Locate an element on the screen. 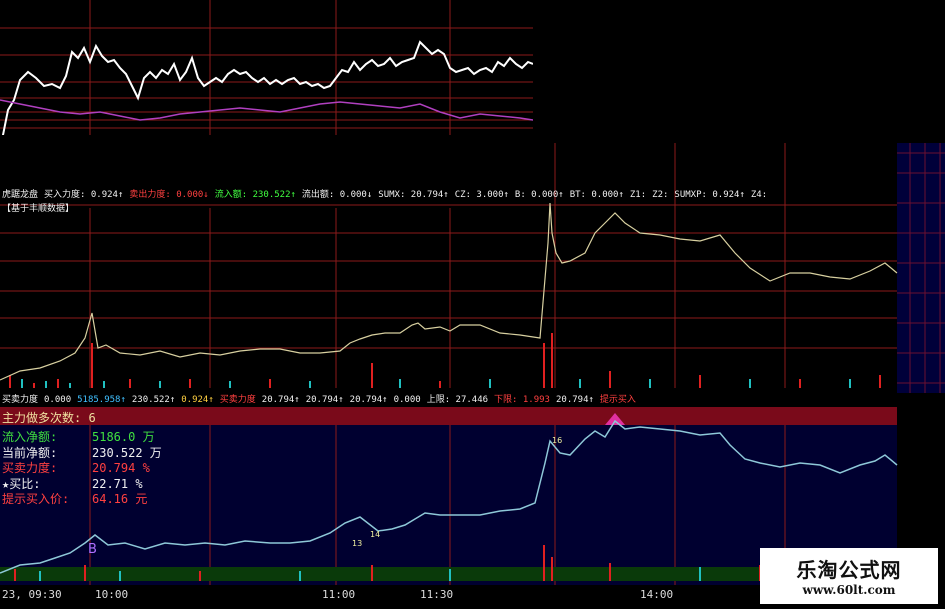  panel3-status-item: 提示买入 is located at coordinates (617, 400).